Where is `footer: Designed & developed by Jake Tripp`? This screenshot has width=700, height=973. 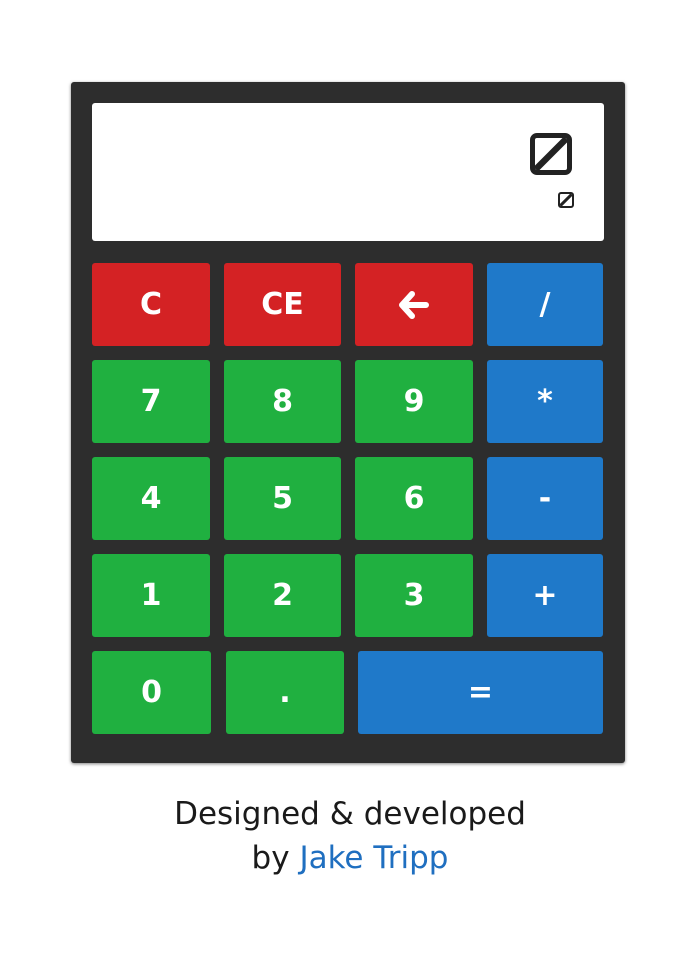 footer: Designed & developed by Jake Tripp is located at coordinates (350, 836).